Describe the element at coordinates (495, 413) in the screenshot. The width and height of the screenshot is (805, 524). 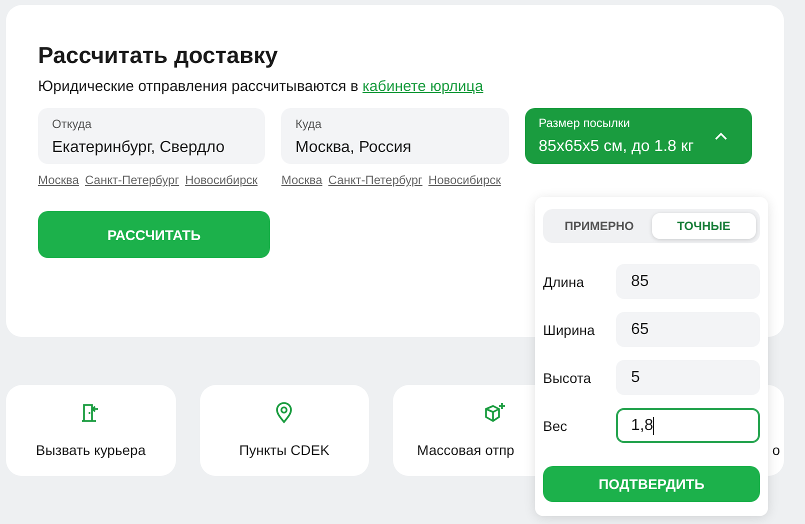
I see `box-plus-icon` at that location.